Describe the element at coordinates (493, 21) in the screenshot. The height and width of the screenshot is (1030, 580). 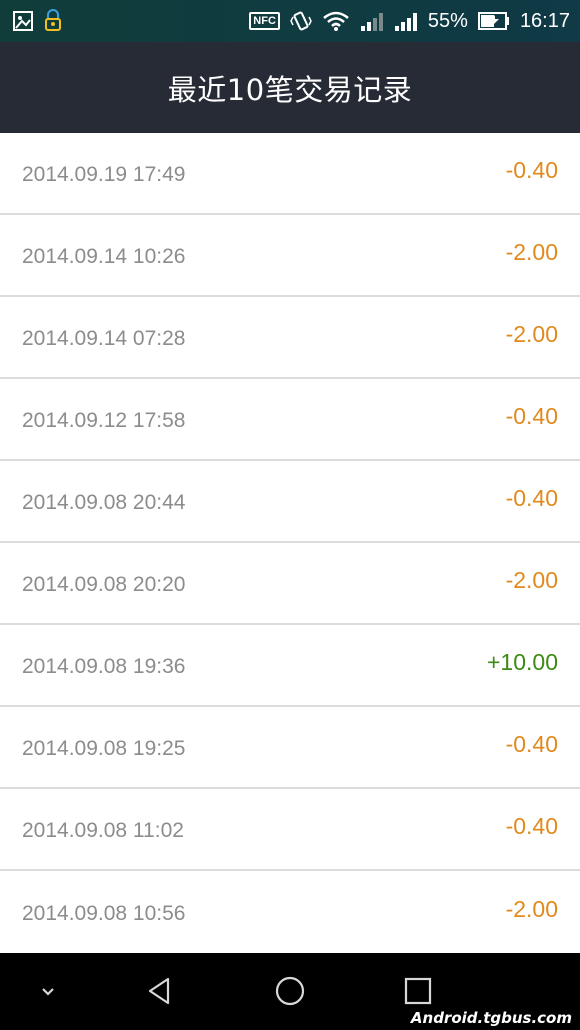
I see `battery-icon` at that location.